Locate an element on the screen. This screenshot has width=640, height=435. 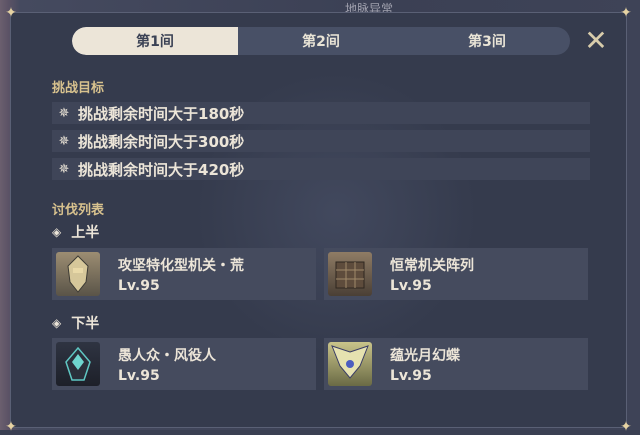
perpetual-mechanical-array-portrait-icon is located at coordinates (350, 274).